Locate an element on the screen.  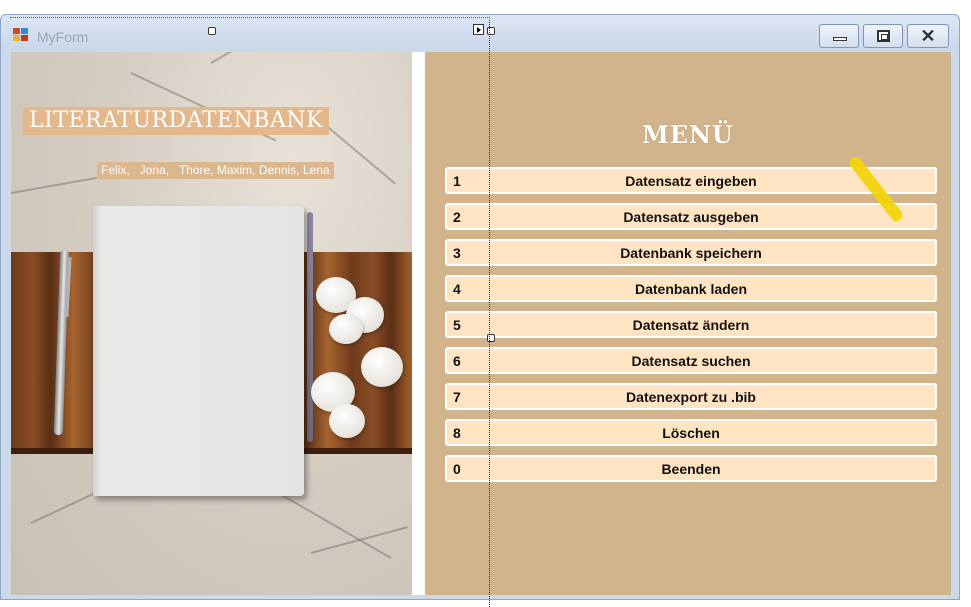
menu-button-label: Datenbank speichern is located at coordinates (691, 253).